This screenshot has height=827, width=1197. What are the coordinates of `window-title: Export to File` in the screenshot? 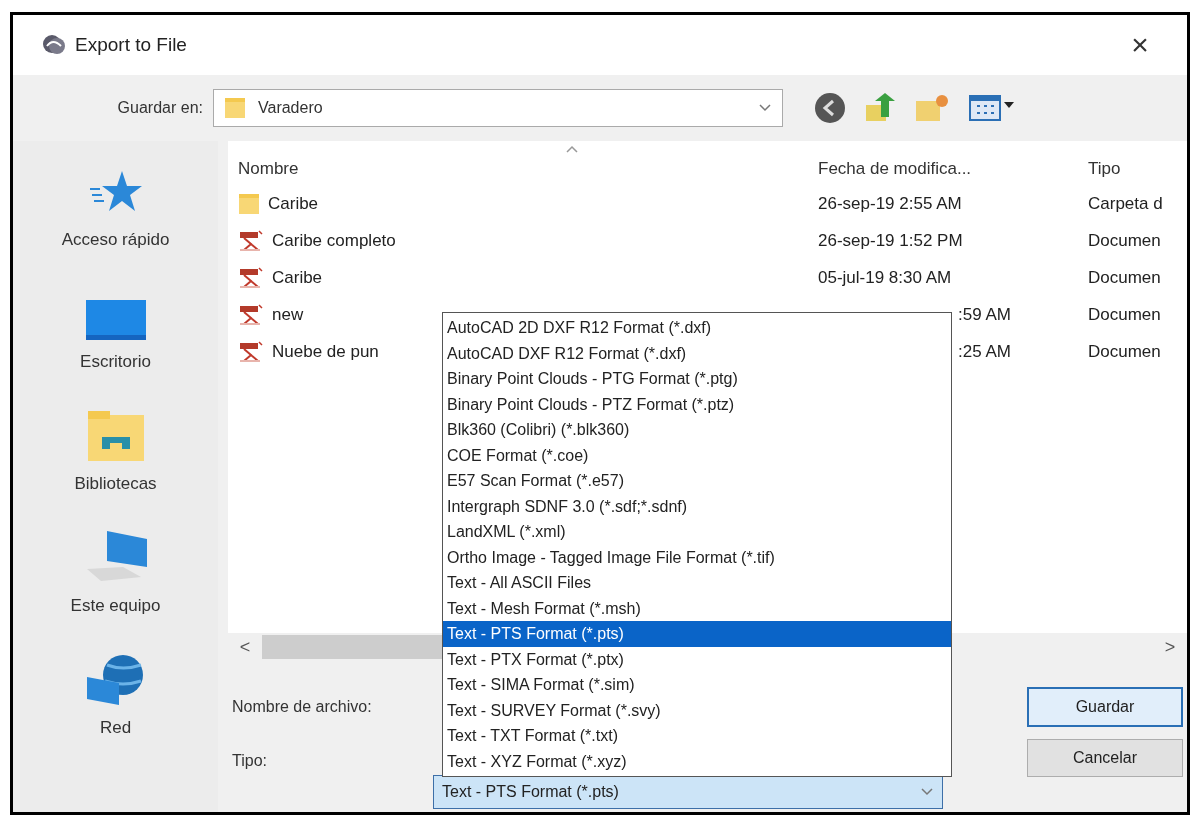 It's located at (131, 44).